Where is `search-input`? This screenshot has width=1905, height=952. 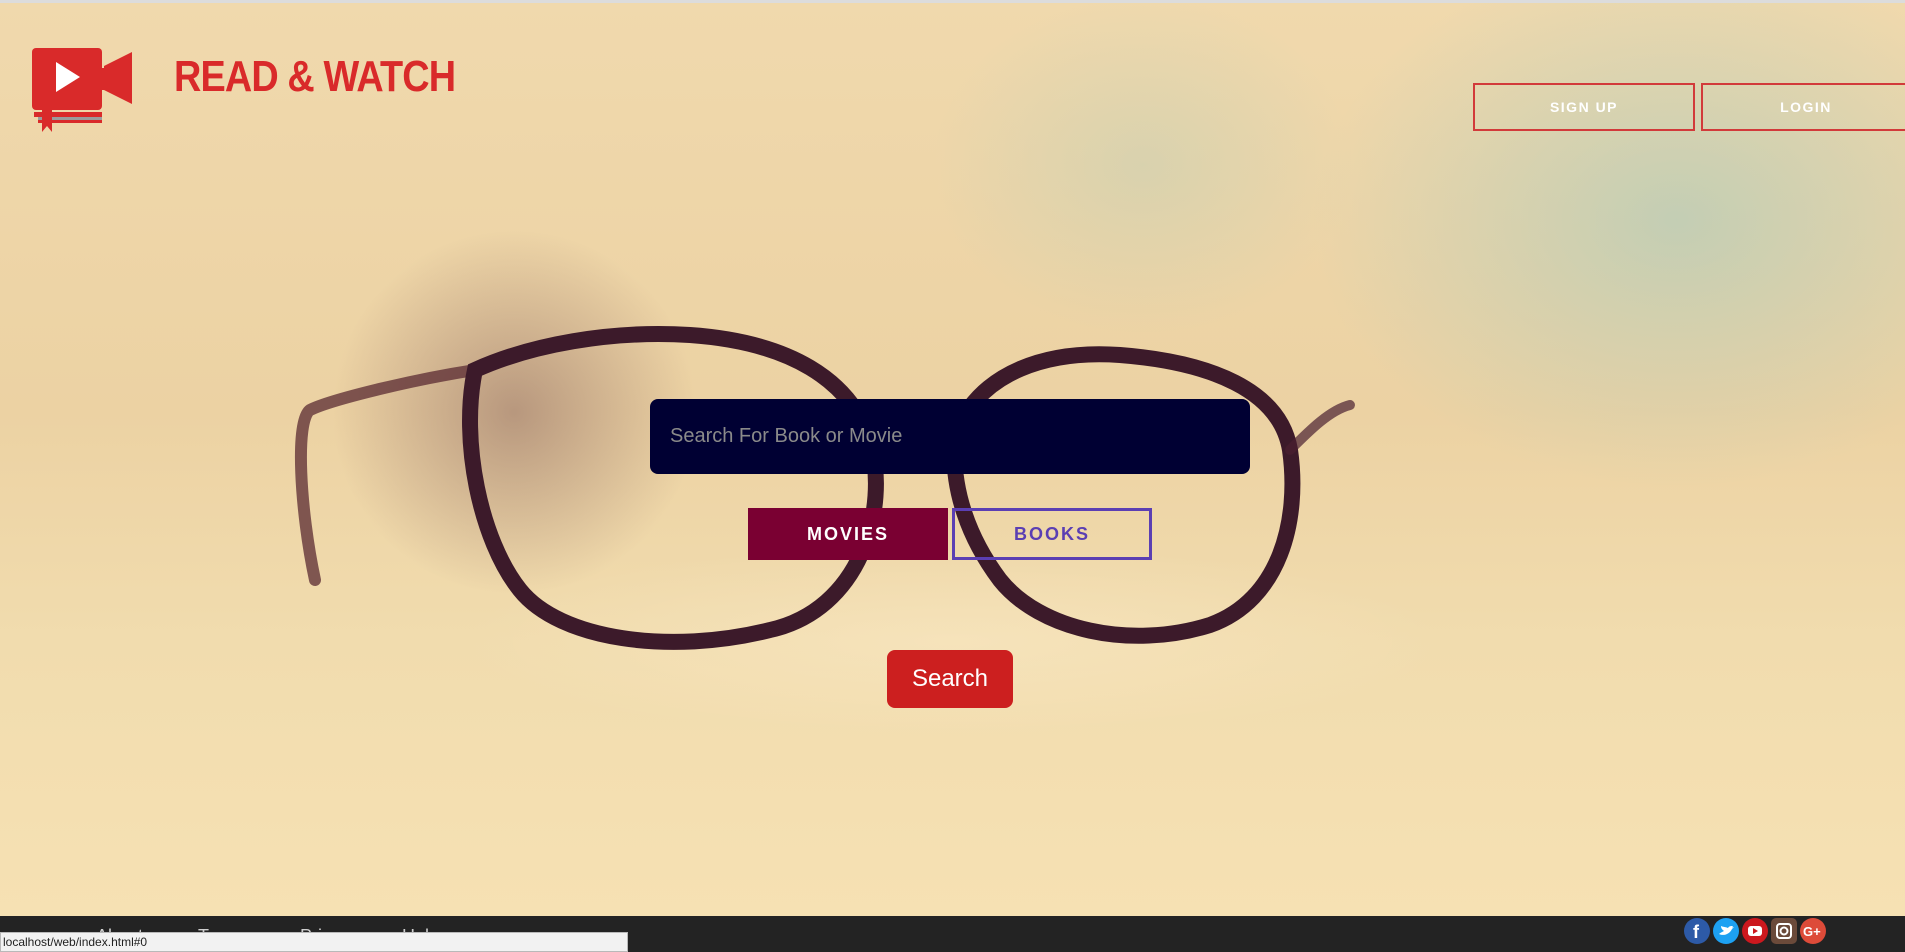 search-input is located at coordinates (950, 436).